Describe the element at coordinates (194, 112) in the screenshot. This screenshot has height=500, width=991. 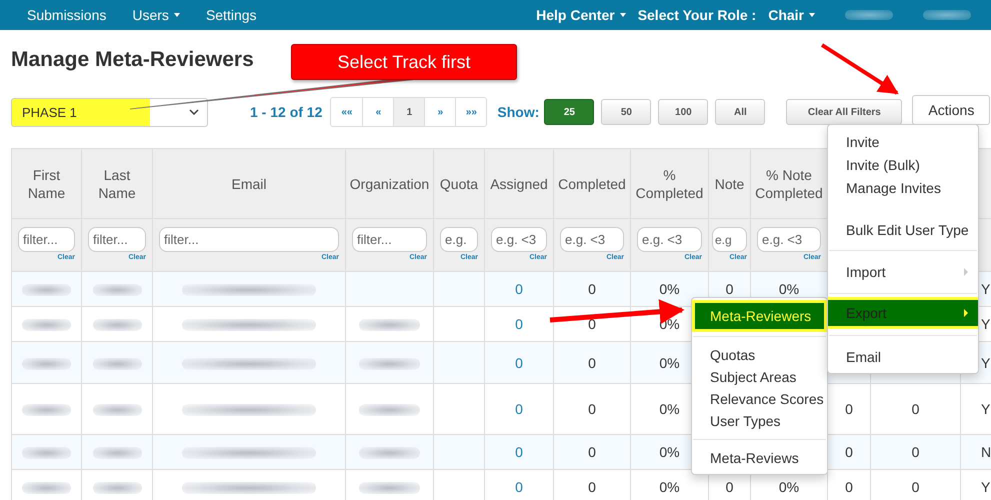
I see `chevron-down-icon` at that location.